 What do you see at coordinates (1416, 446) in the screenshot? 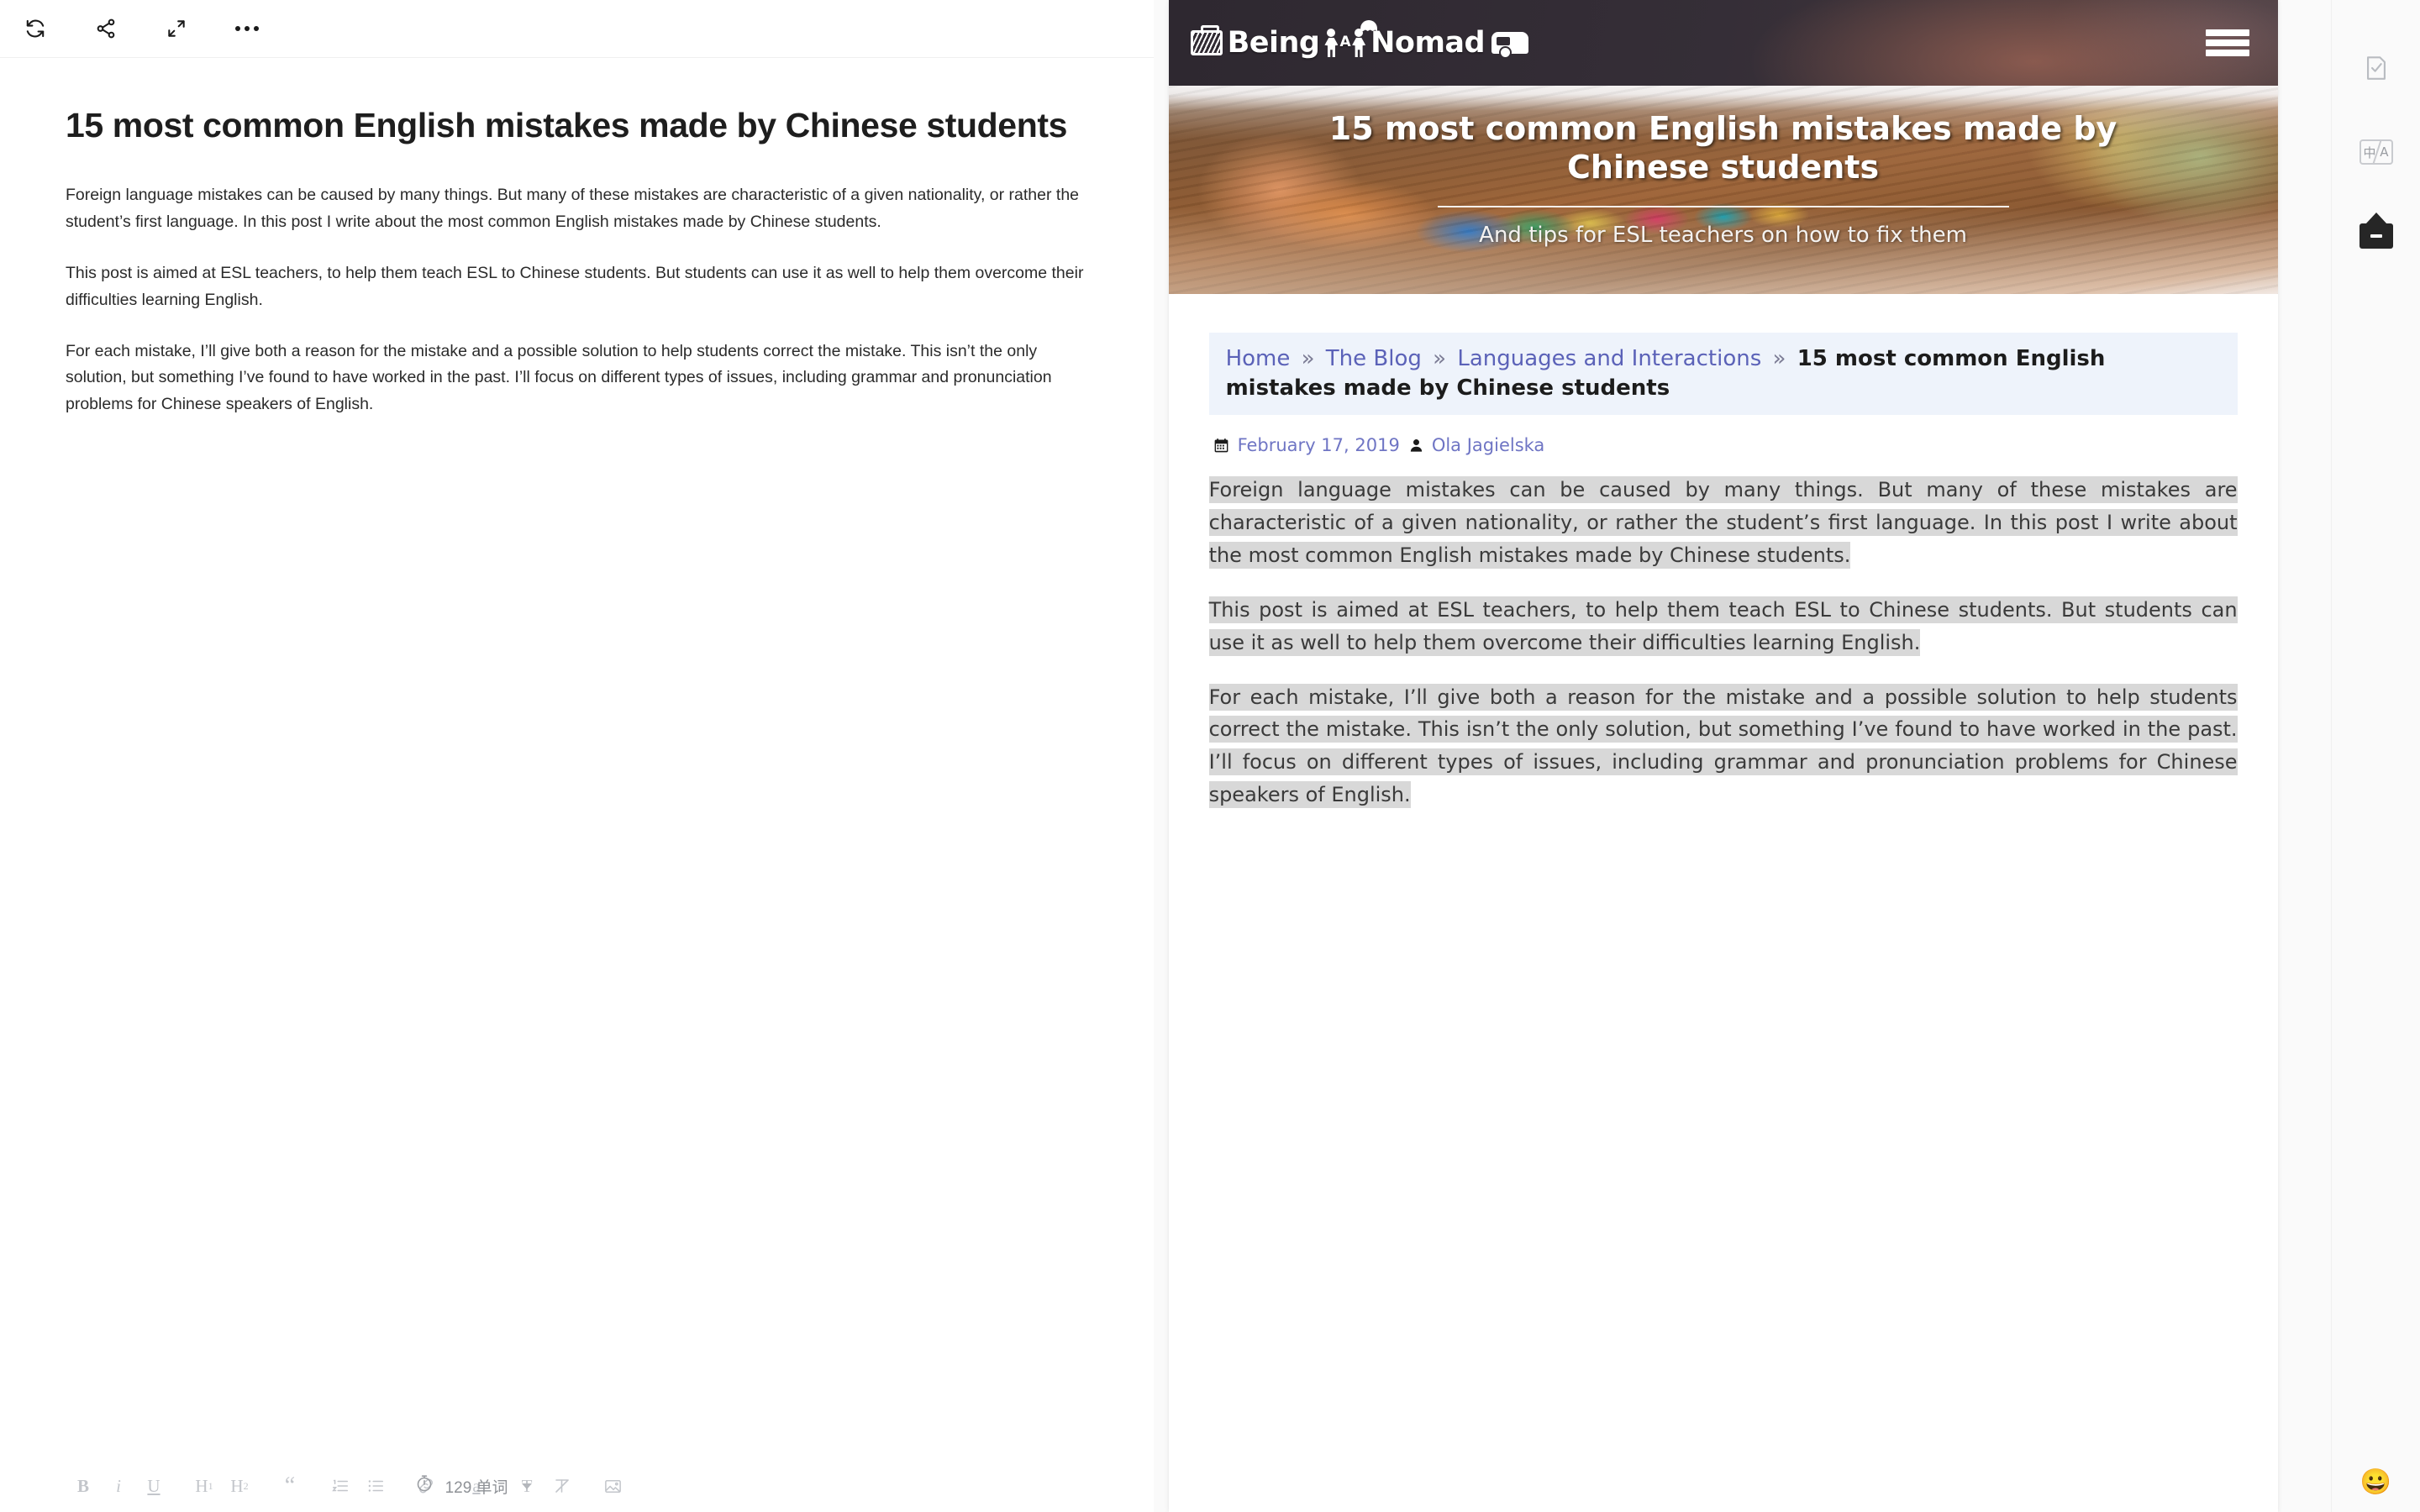
I see `user-icon` at bounding box center [1416, 446].